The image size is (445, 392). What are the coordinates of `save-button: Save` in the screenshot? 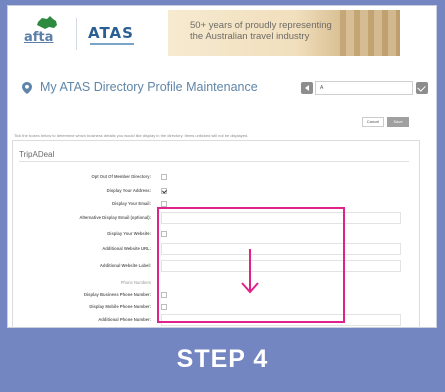 It's located at (398, 122).